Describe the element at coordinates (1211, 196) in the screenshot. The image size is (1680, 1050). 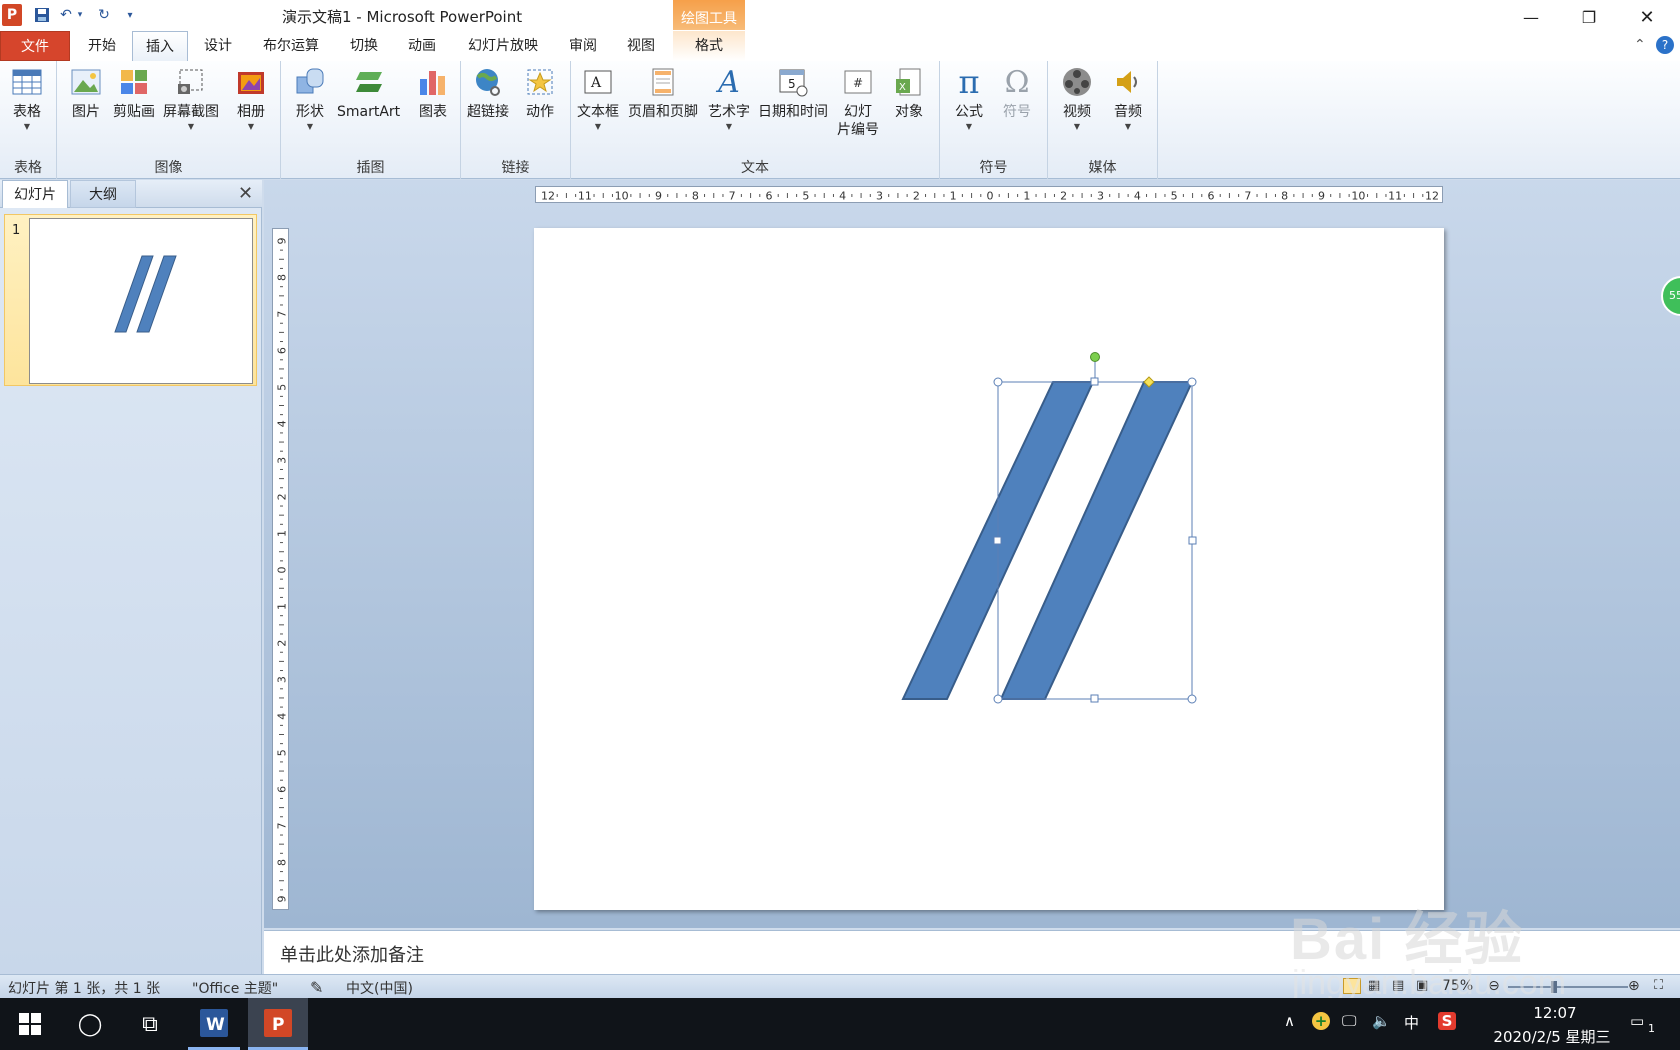
I see `ruler-tick-label: 6` at that location.